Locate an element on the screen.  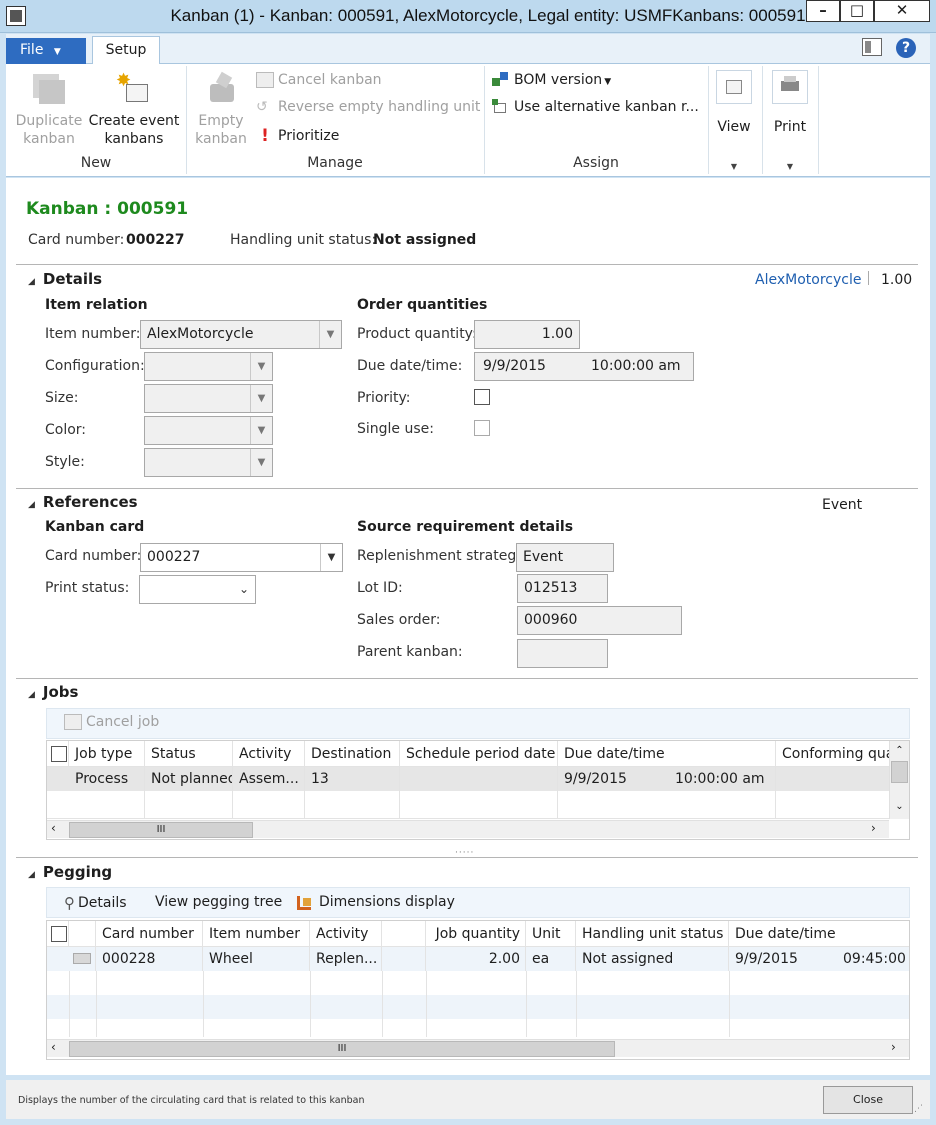
order-quantities-heading: Order quantities is located at coordinates (422, 305).